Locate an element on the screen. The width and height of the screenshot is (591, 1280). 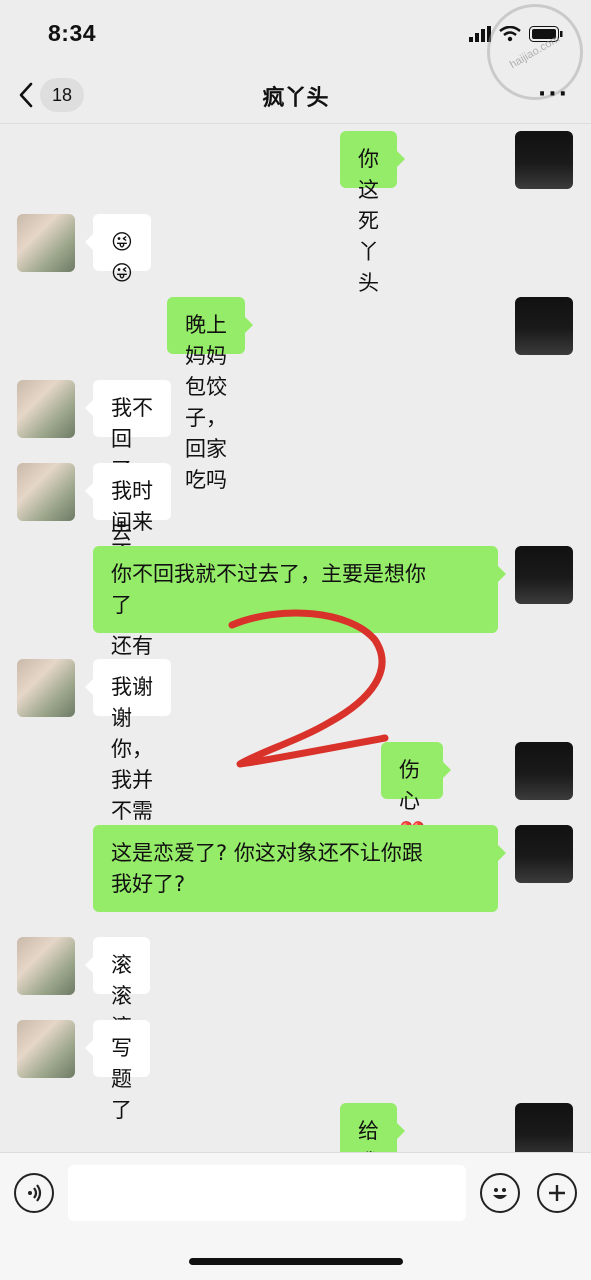
home-indicator is located at coordinates (296, 1261).